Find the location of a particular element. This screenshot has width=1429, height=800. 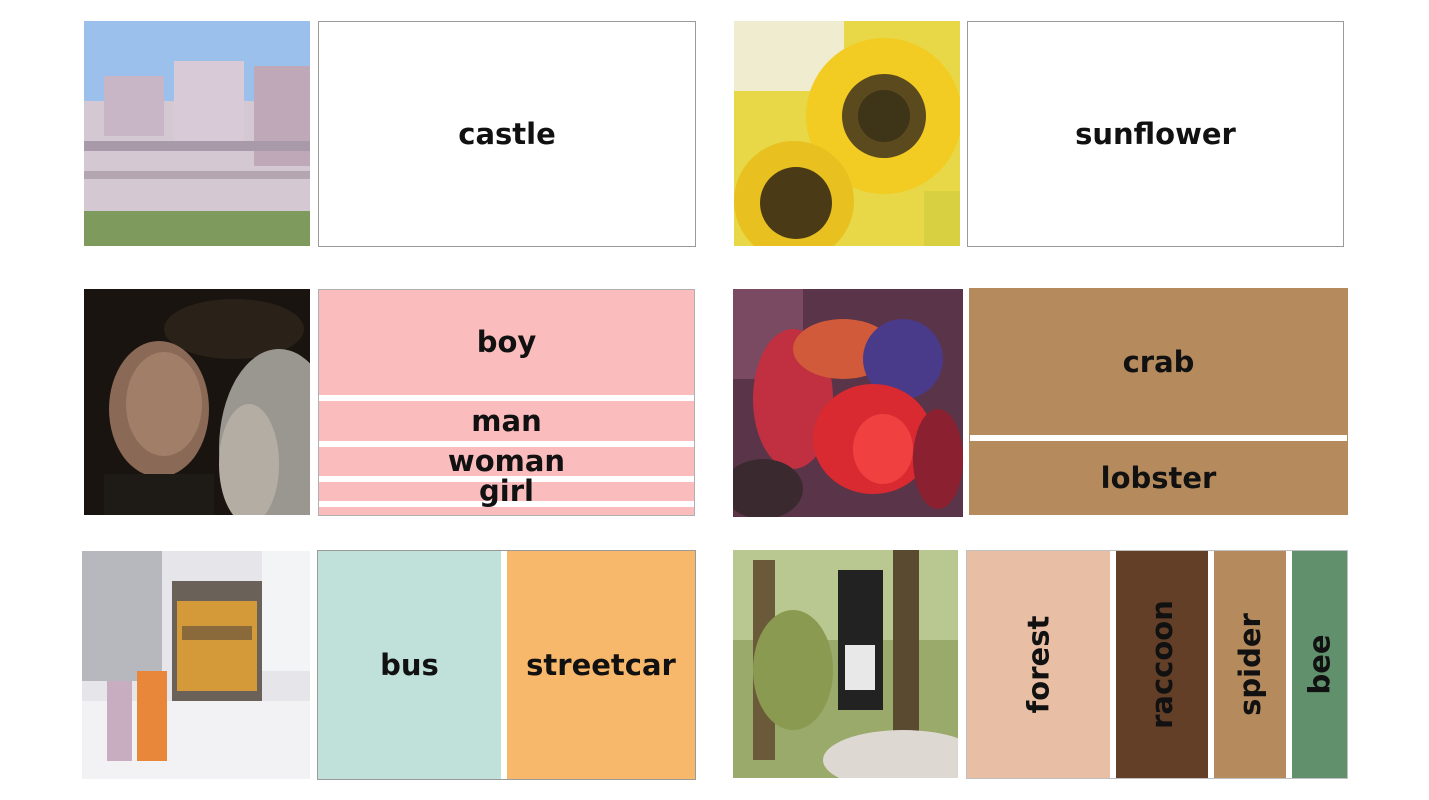

label-text-castle: castle is located at coordinates (507, 133).